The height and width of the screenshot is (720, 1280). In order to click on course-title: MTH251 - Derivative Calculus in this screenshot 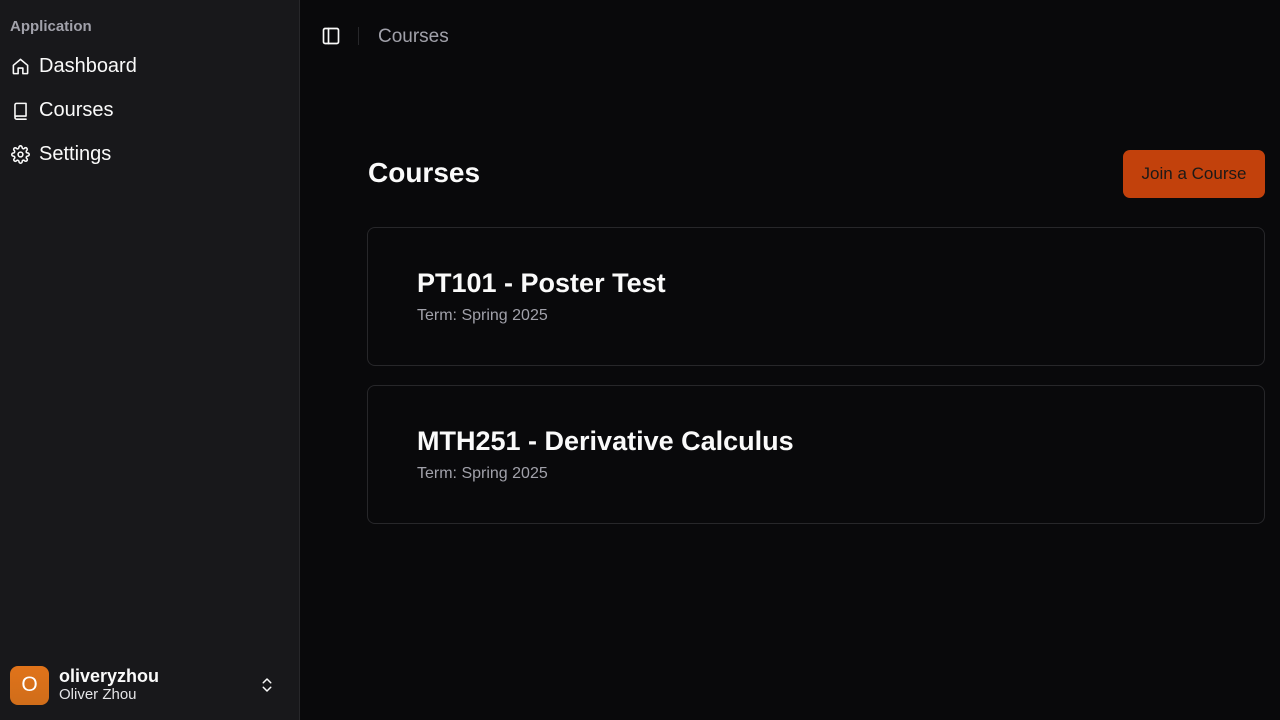, I will do `click(605, 441)`.